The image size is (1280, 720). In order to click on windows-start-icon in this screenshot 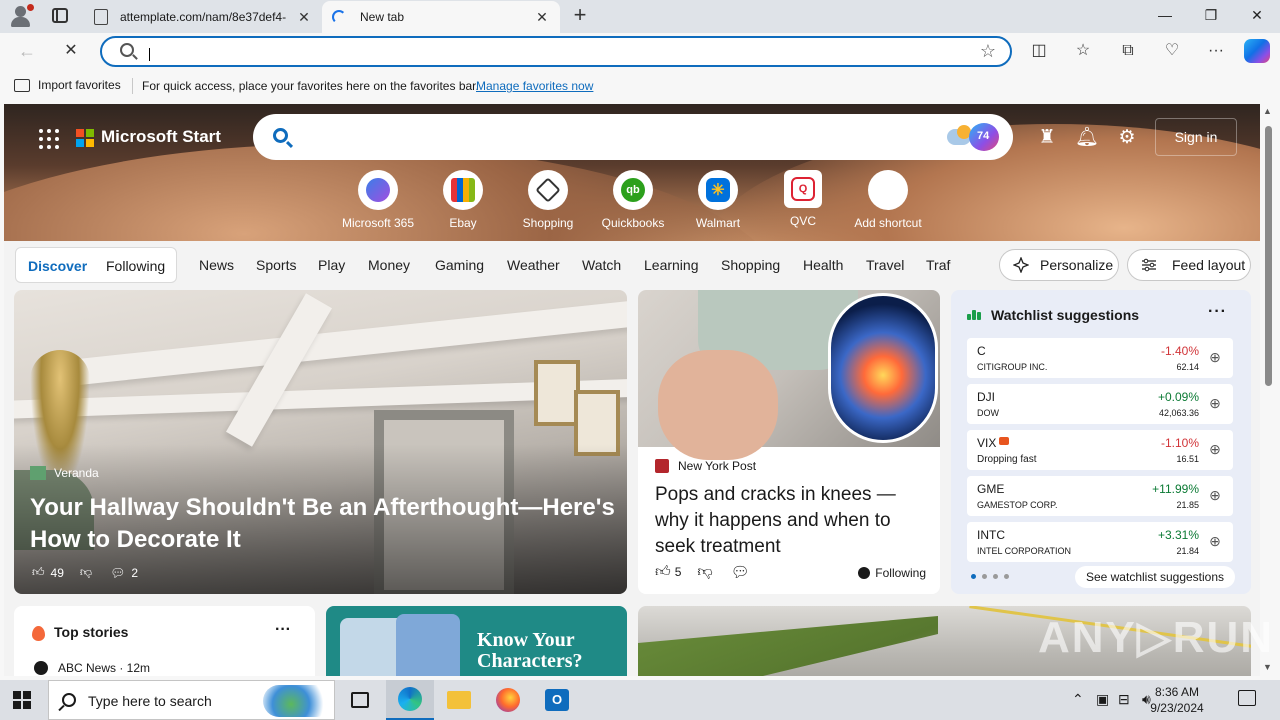, I will do `click(22, 700)`.